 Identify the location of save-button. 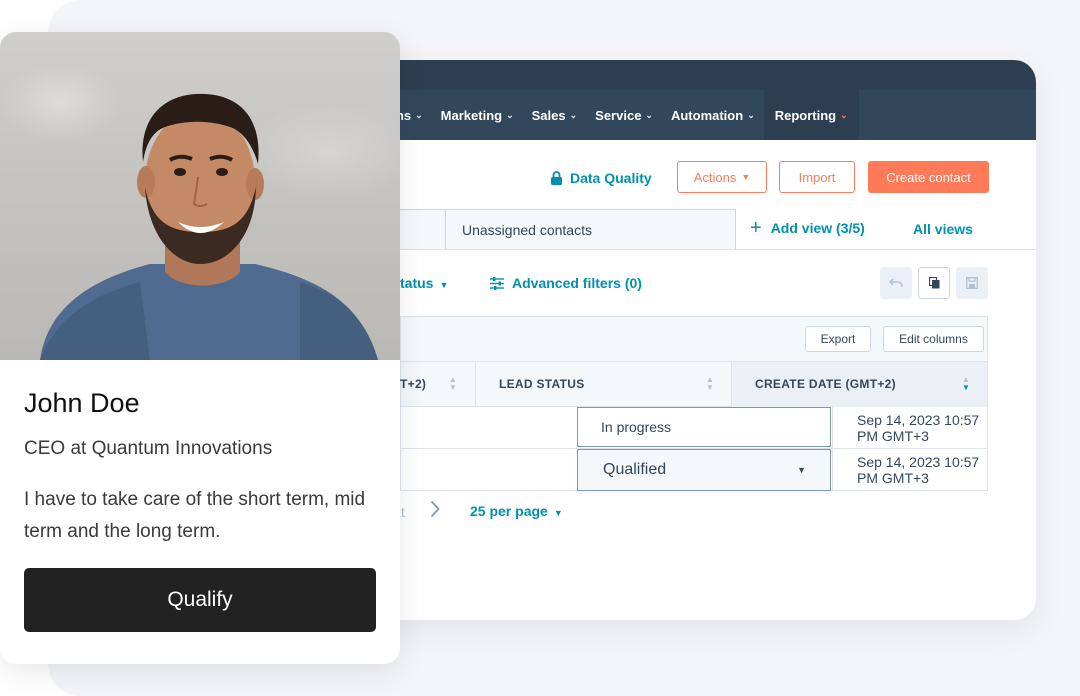
(972, 283).